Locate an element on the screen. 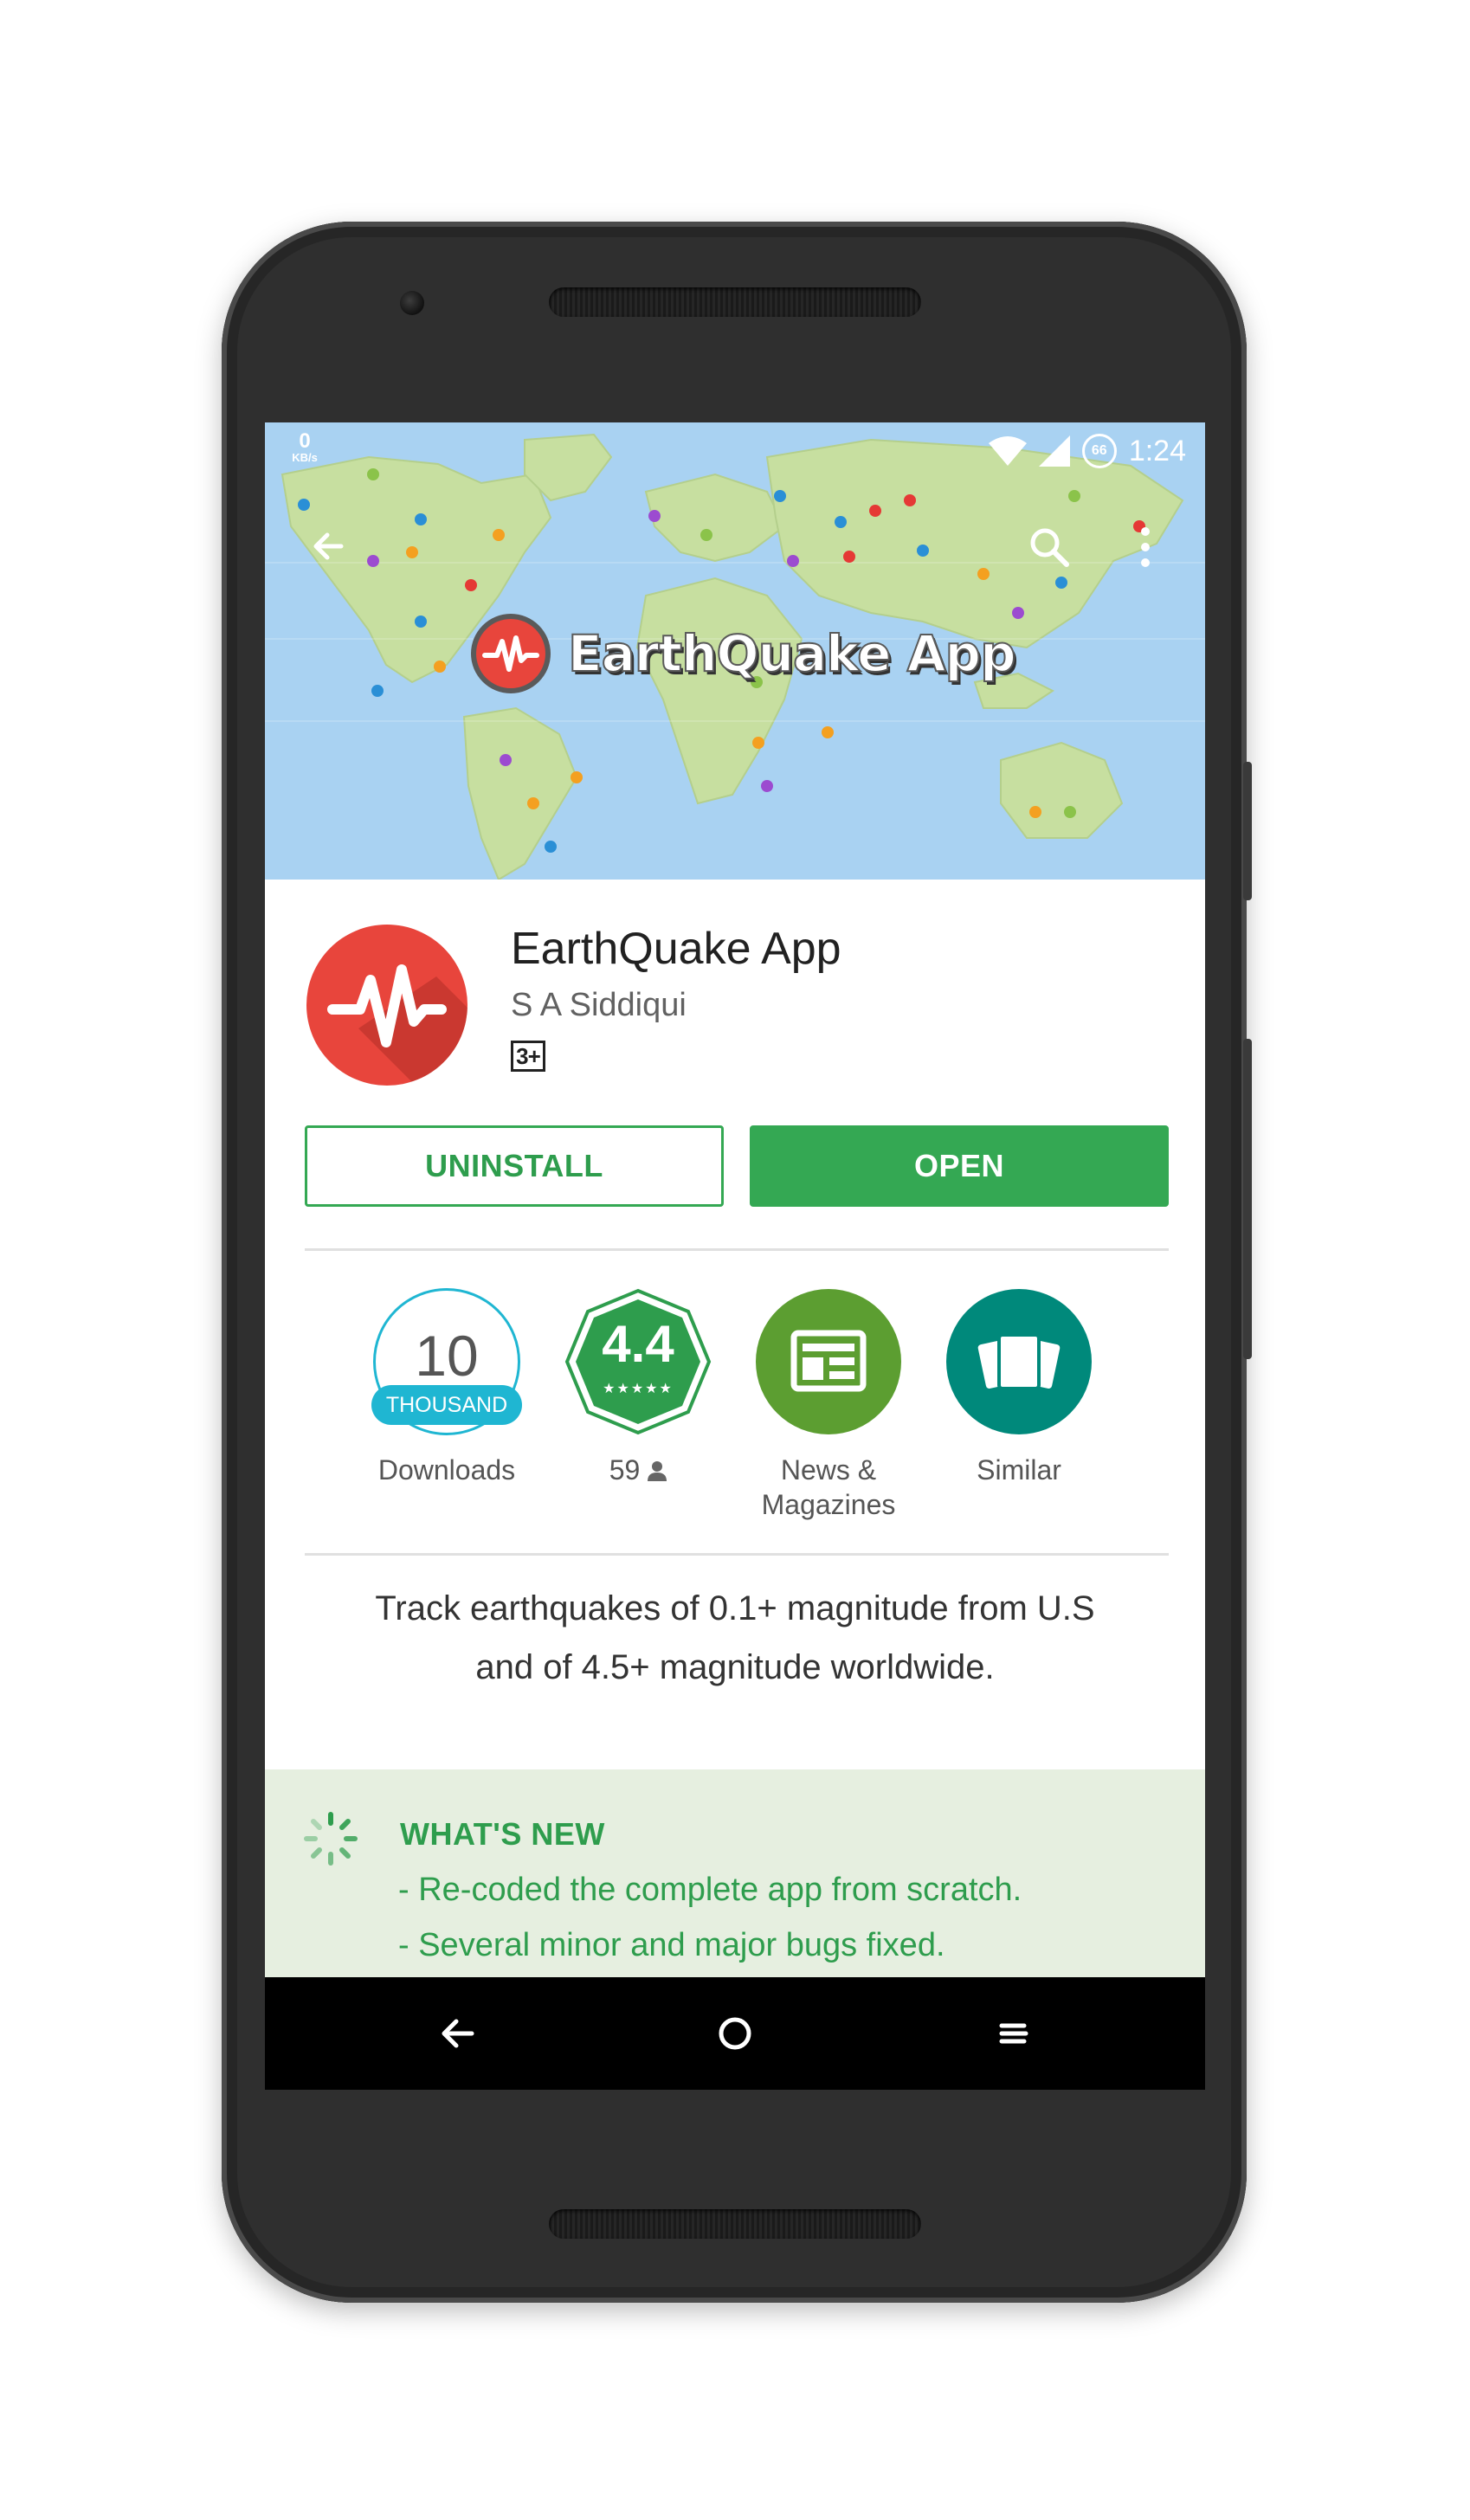  network-speed: 0 KB/s is located at coordinates (305, 447).